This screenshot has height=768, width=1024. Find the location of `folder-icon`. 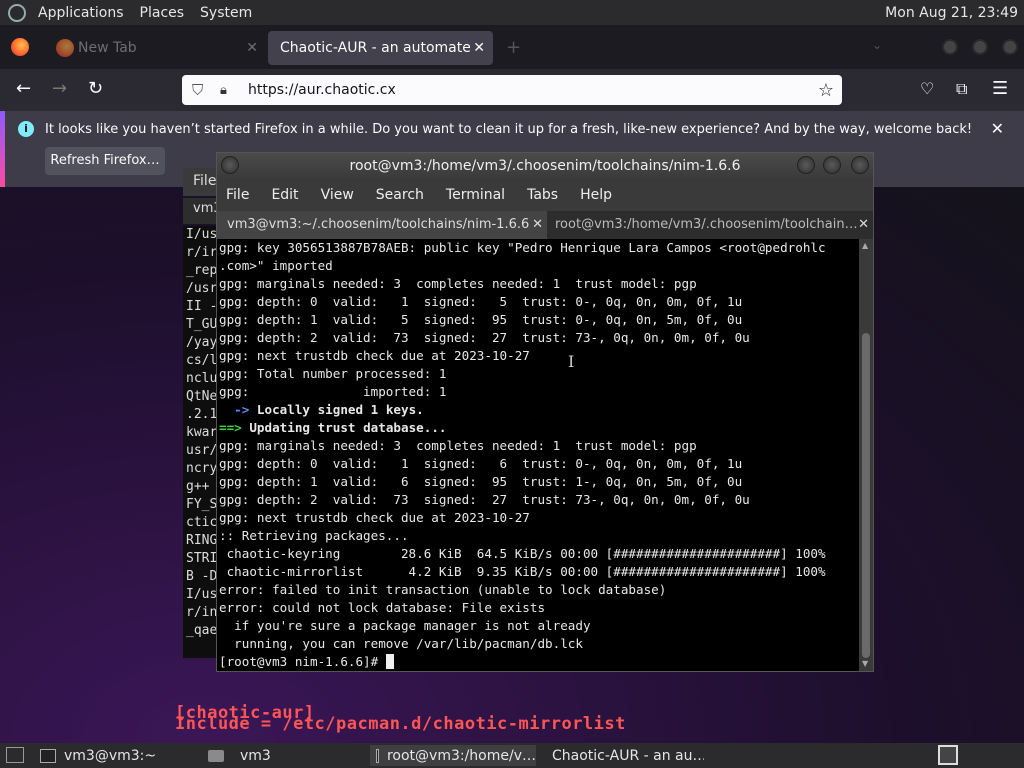

folder-icon is located at coordinates (216, 755).